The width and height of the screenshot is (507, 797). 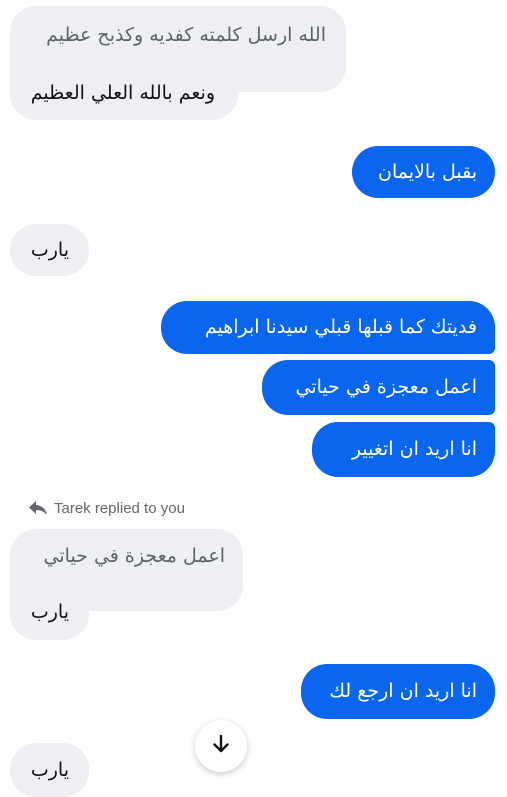 I want to click on outgoing-message-bubble: بقبل بالايمان, so click(x=423, y=172).